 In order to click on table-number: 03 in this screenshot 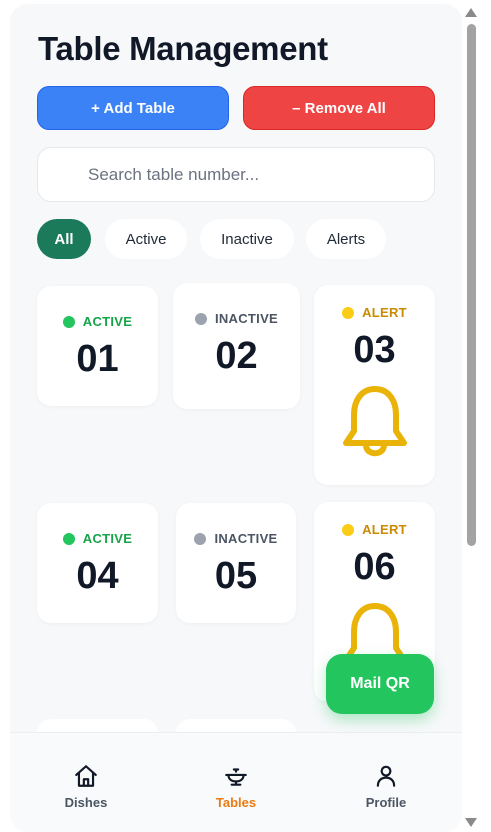, I will do `click(374, 350)`.